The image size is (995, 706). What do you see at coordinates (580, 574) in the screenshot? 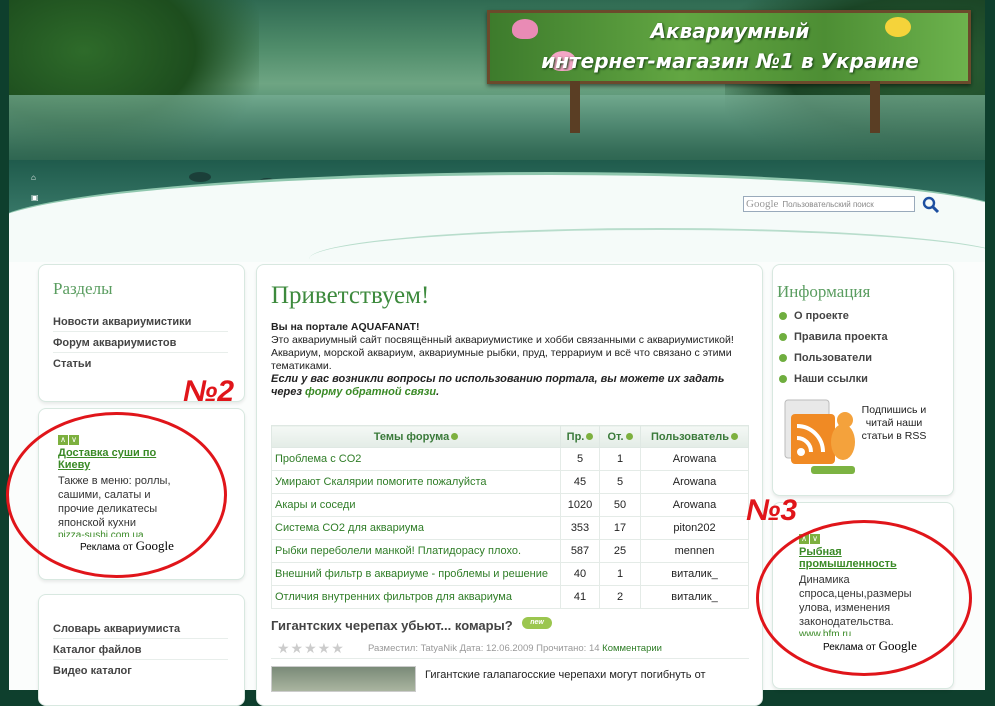
I see `views-cell: 40` at bounding box center [580, 574].